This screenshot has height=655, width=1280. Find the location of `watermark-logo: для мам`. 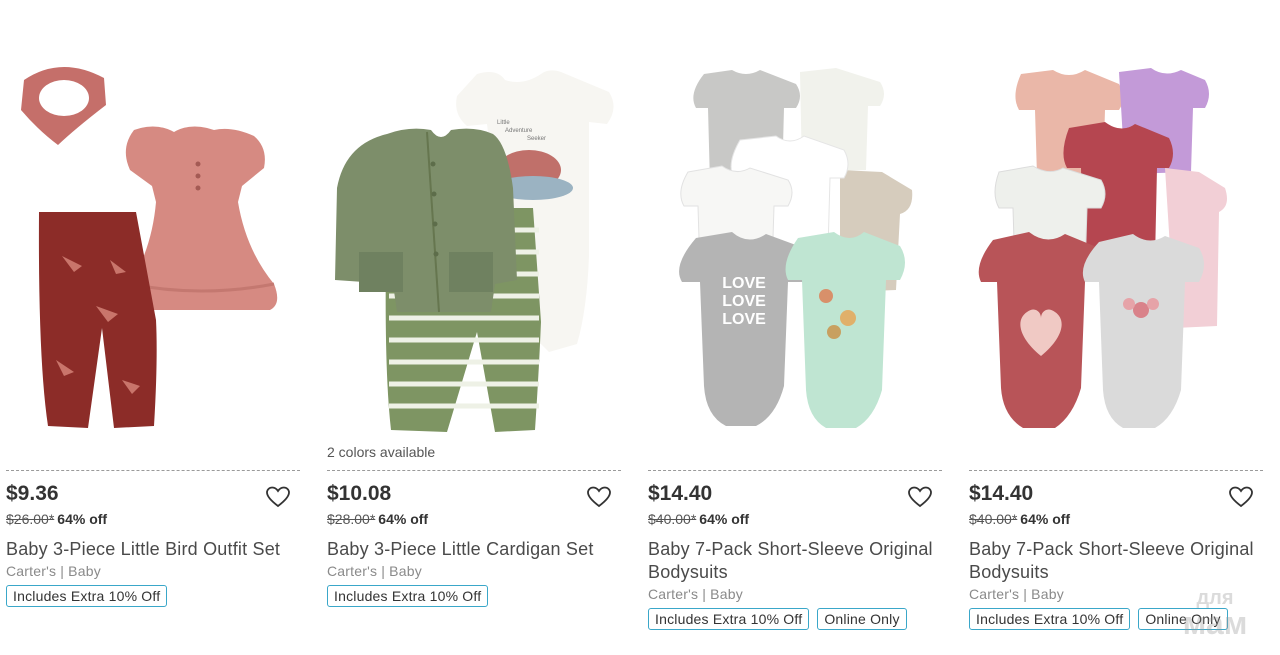

watermark-logo: для мам is located at coordinates (1215, 614).